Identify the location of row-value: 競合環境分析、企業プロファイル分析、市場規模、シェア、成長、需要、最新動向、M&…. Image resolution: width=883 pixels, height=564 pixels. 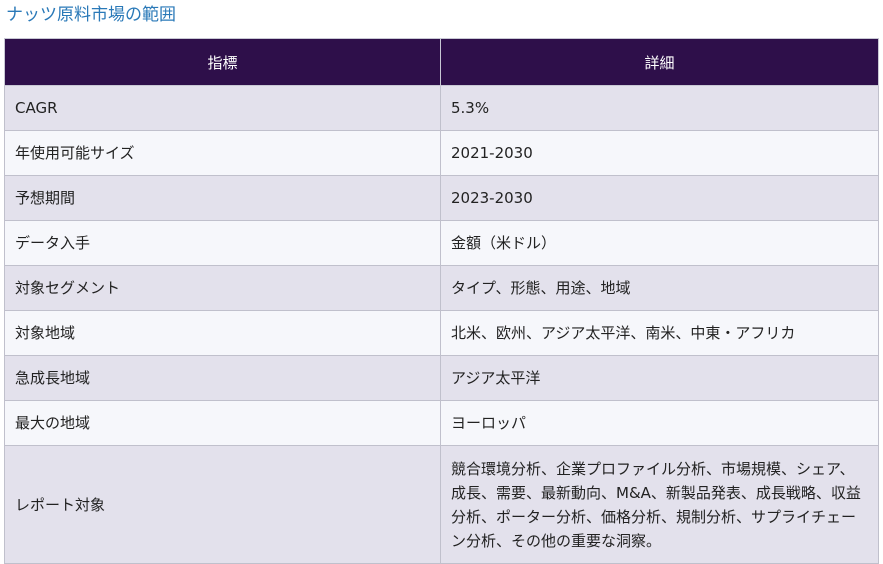
(659, 504).